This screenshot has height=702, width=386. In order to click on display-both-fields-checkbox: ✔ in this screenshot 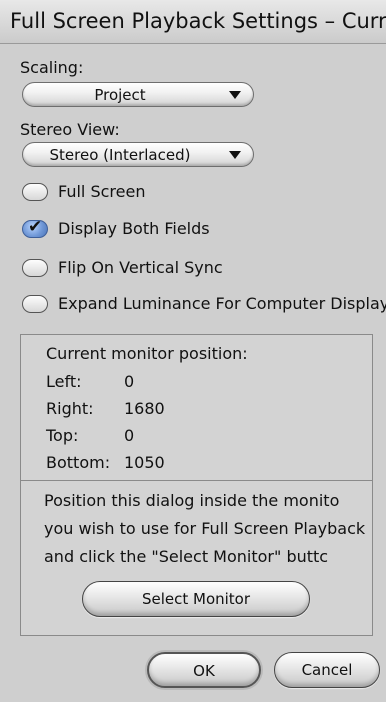, I will do `click(35, 227)`.